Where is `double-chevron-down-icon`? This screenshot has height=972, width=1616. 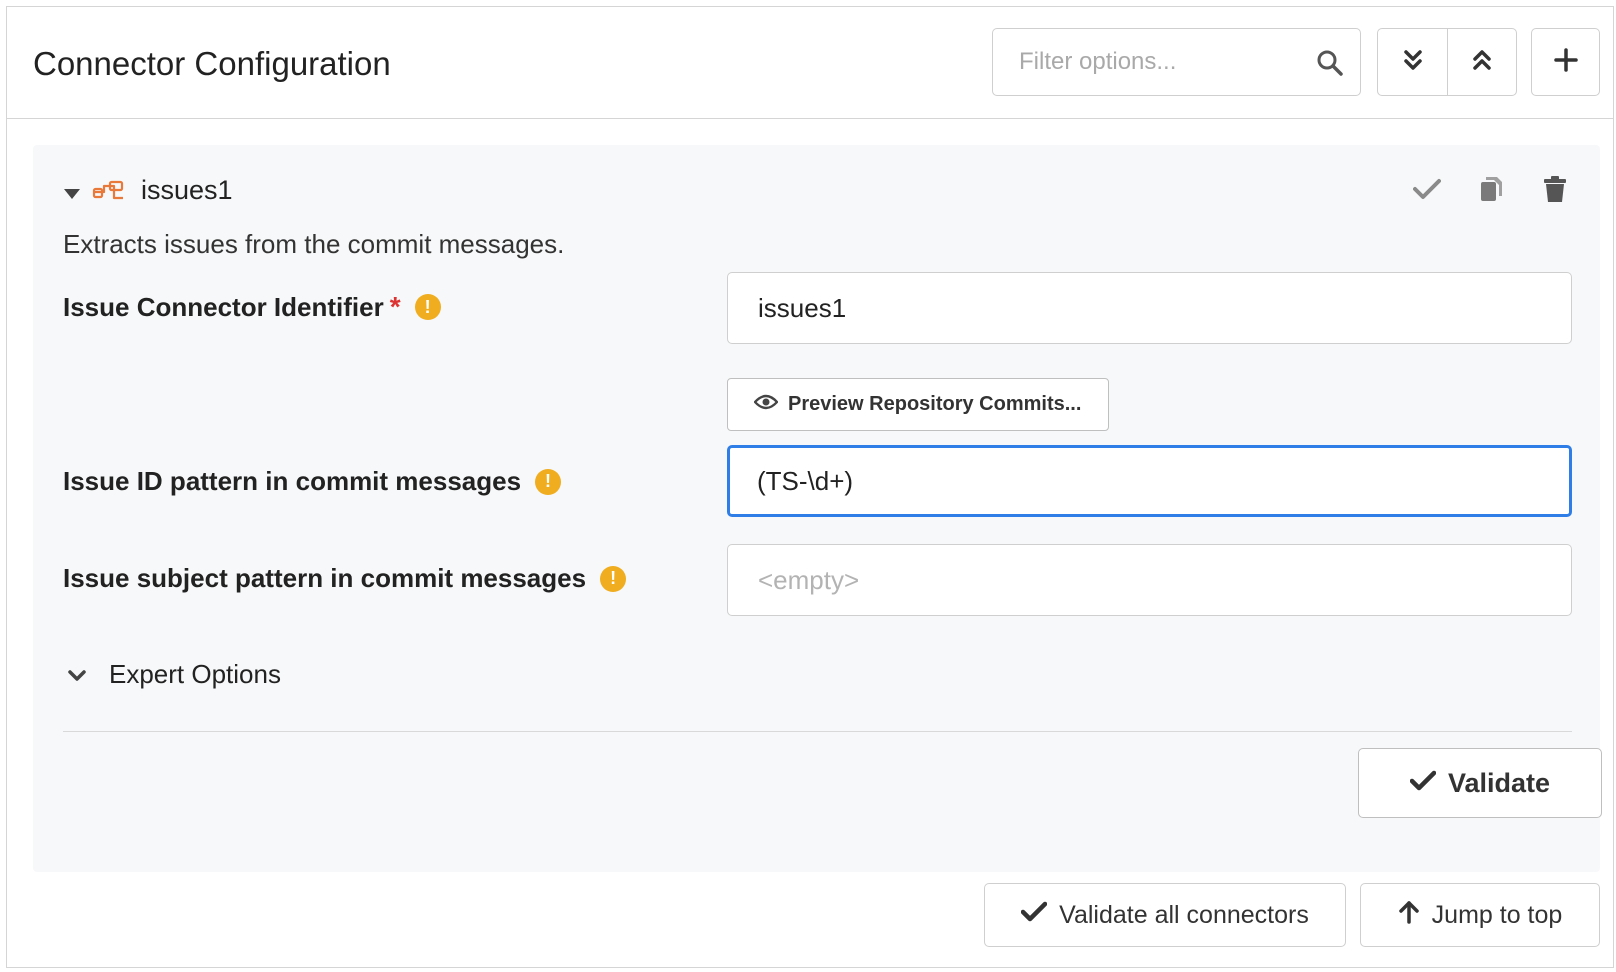 double-chevron-down-icon is located at coordinates (1413, 62).